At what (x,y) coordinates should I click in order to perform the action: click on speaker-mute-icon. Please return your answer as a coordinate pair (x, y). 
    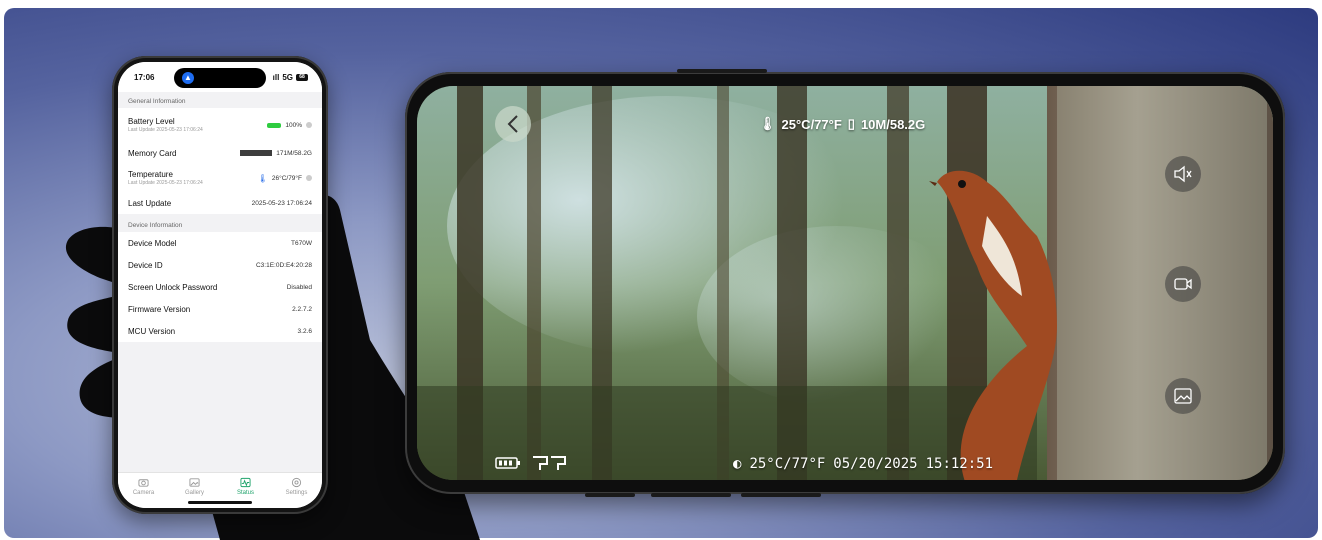
    Looking at the image, I should click on (1183, 174).